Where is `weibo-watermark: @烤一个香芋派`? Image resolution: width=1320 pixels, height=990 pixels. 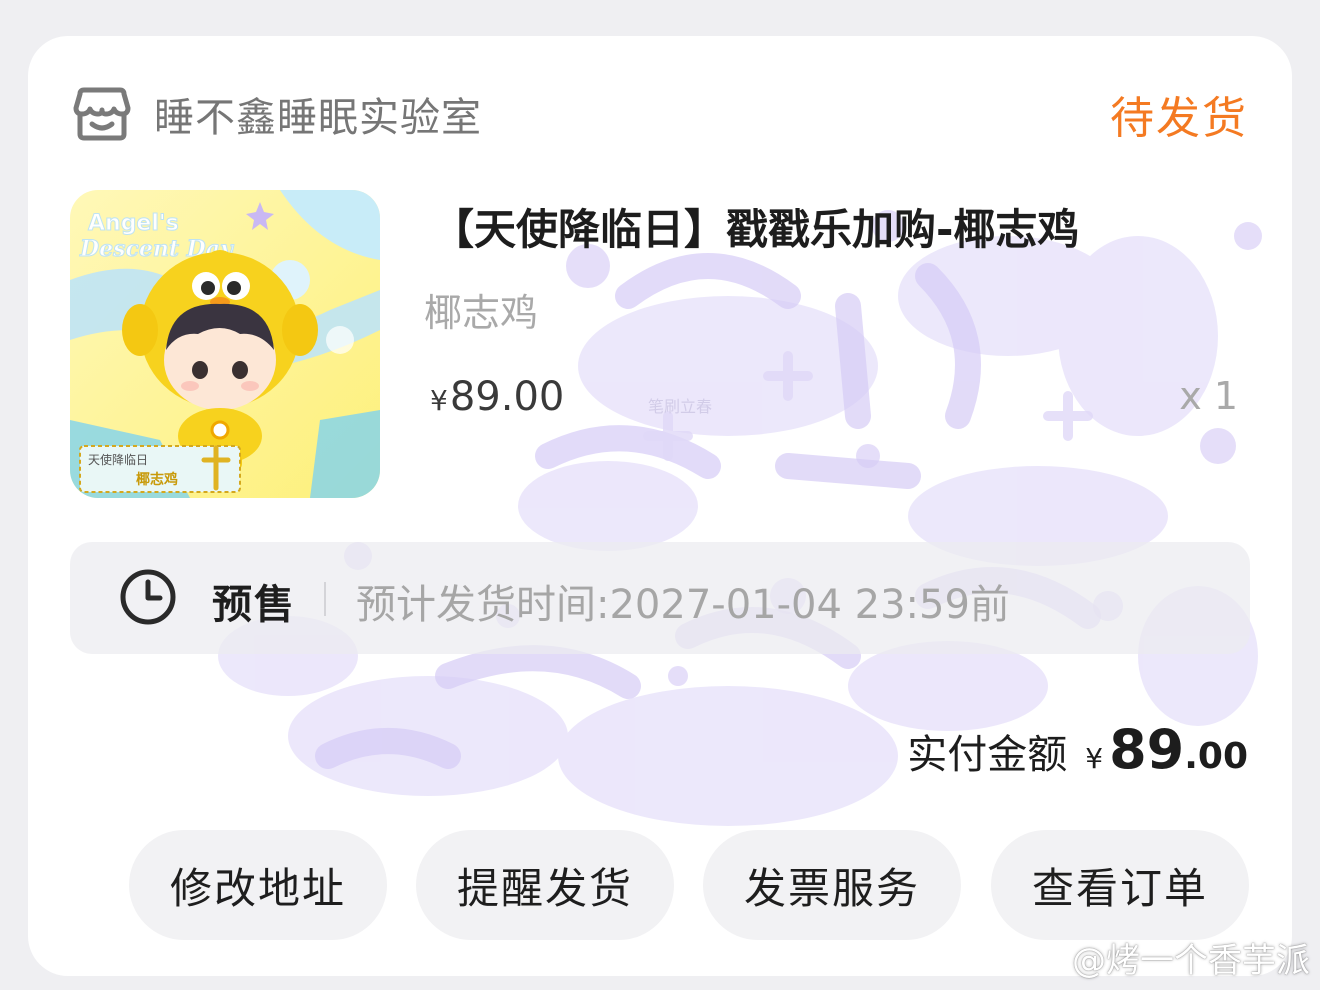
weibo-watermark: @烤一个香芋派 is located at coordinates (1166, 957).